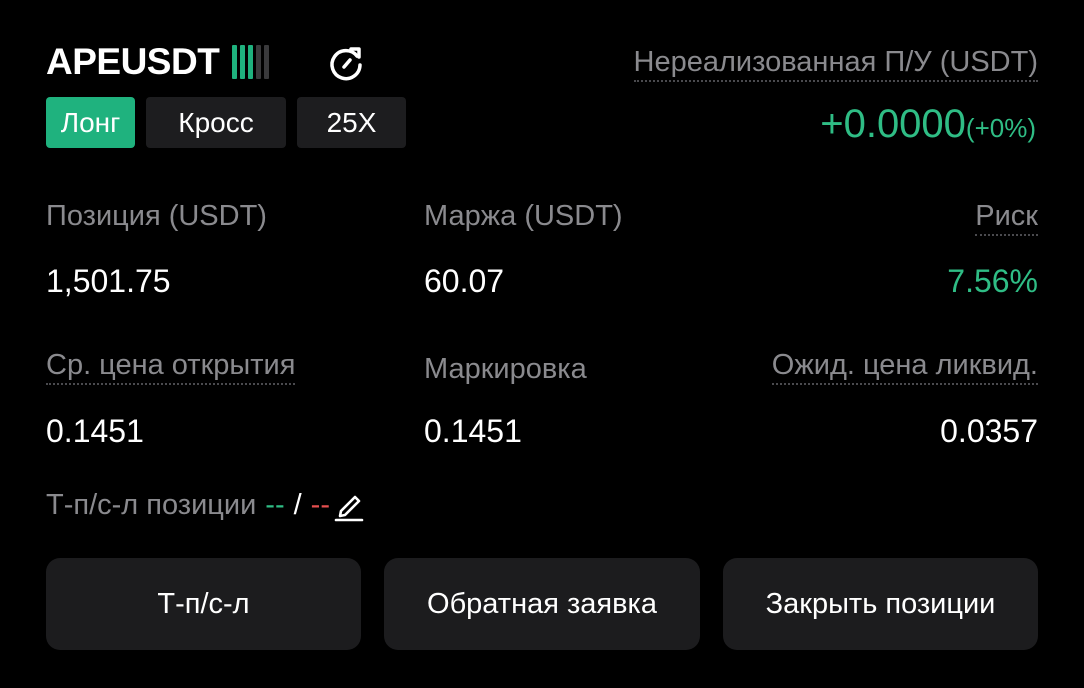  What do you see at coordinates (275, 505) in the screenshot?
I see `tp-value: --` at bounding box center [275, 505].